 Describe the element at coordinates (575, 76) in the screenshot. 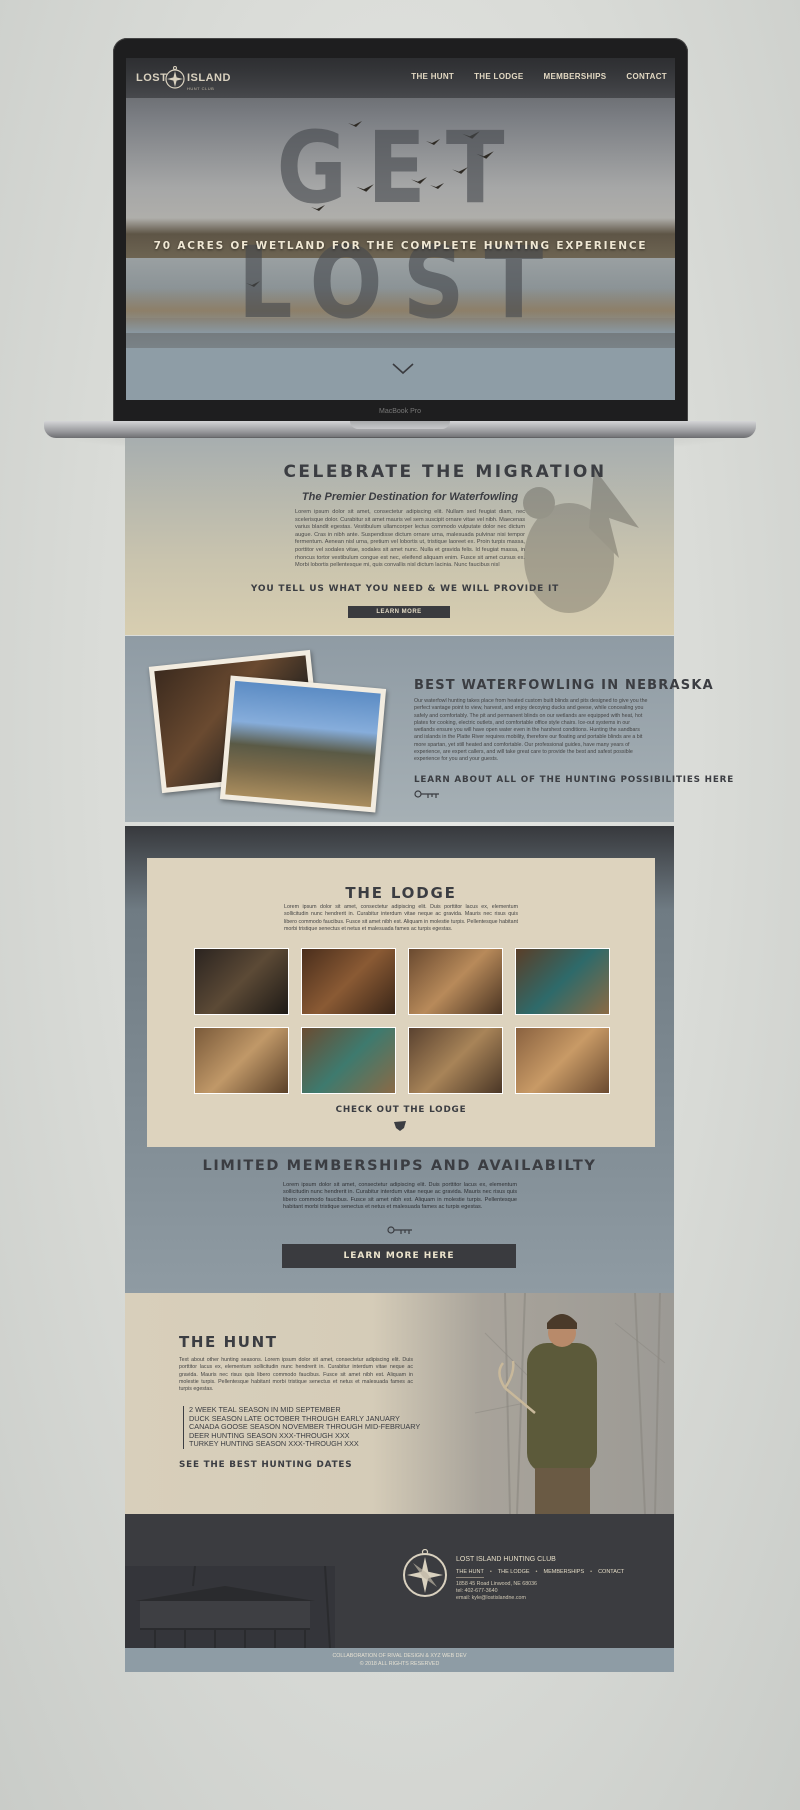

I see `nav-link-memberships: MEMBERSHIPS` at that location.